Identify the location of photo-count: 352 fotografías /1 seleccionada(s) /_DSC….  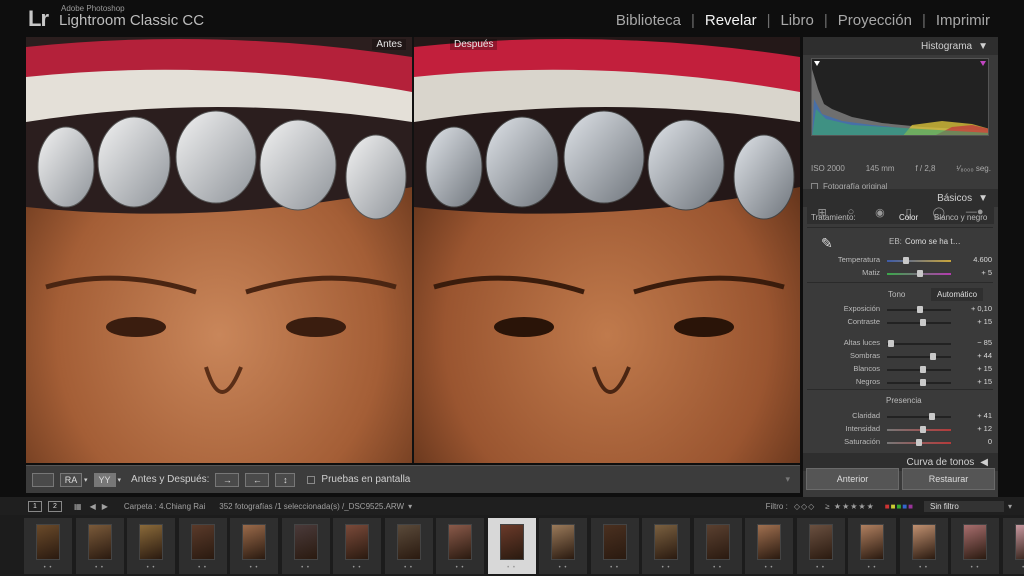
(311, 506).